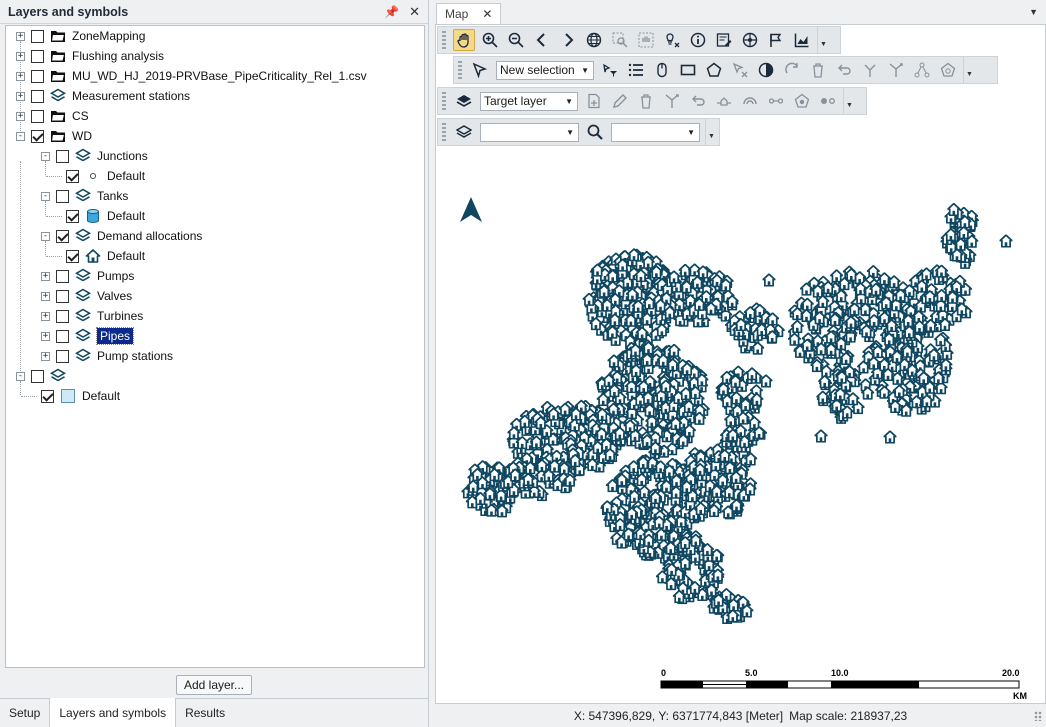  I want to click on target-layer-dropdown: Target layer ▼, so click(529, 101).